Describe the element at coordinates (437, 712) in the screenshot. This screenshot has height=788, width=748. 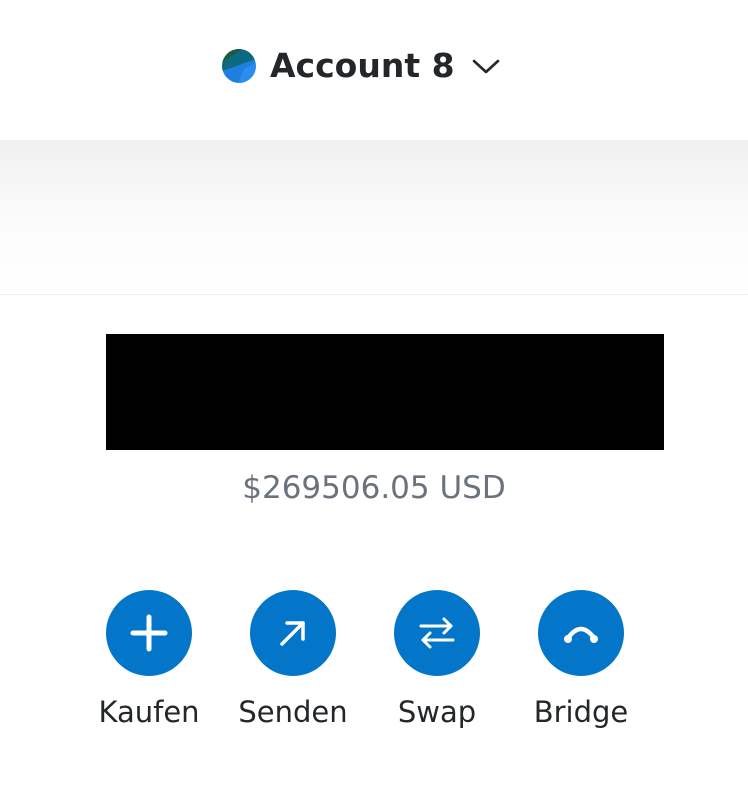
I see `swap-button-label: Swap` at that location.